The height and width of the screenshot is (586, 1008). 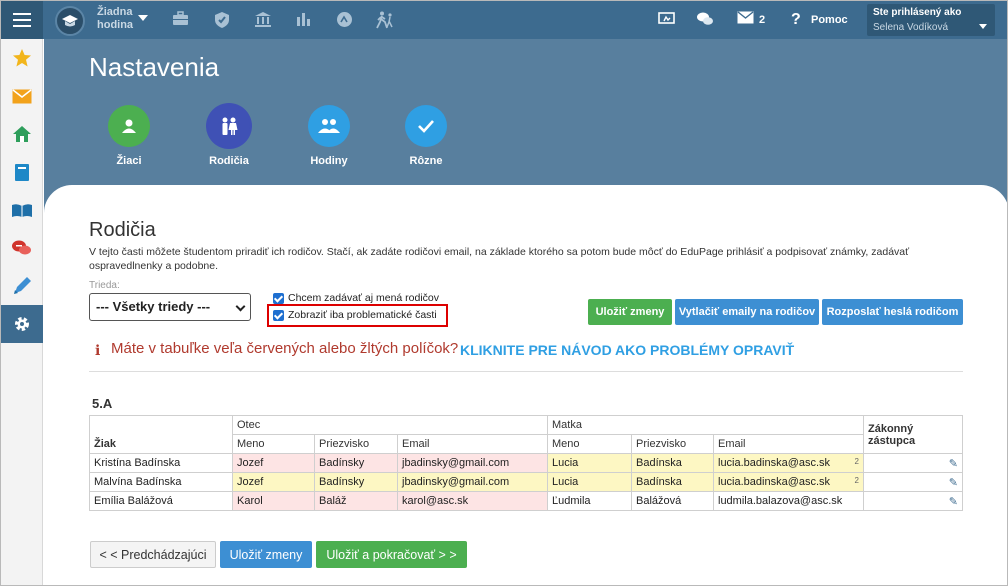 What do you see at coordinates (115, 19) in the screenshot?
I see `lesson-selector: Žiadna hodina` at bounding box center [115, 19].